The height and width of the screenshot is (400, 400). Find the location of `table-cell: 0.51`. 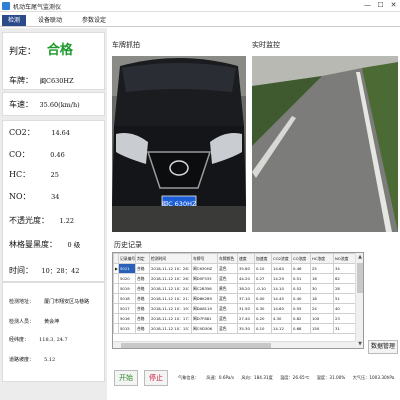

table-cell: 0.51 is located at coordinates (301, 278).